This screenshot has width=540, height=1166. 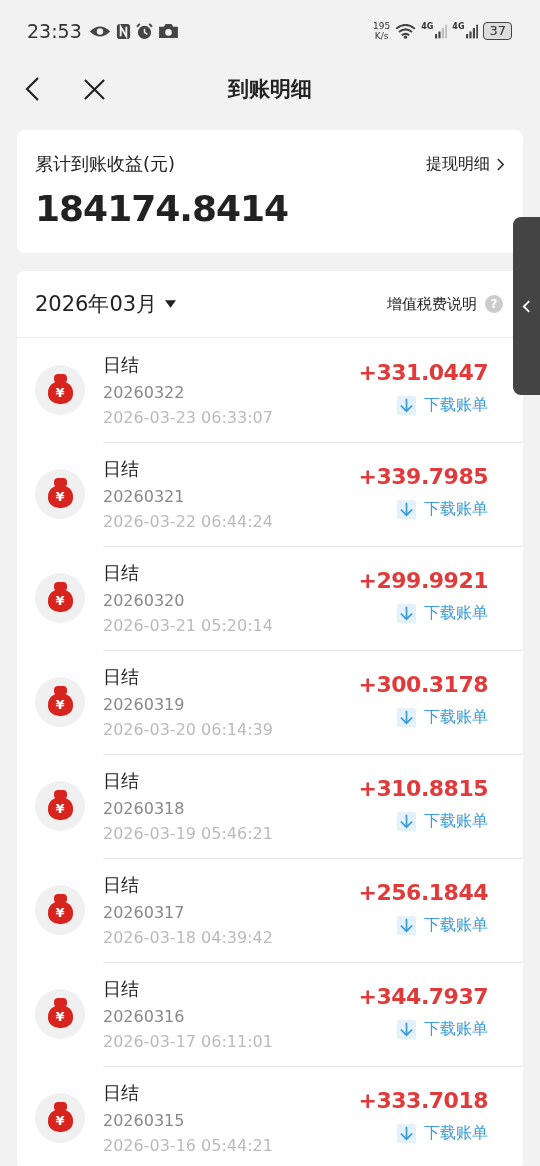 I want to click on nfc-icon, so click(x=123, y=31).